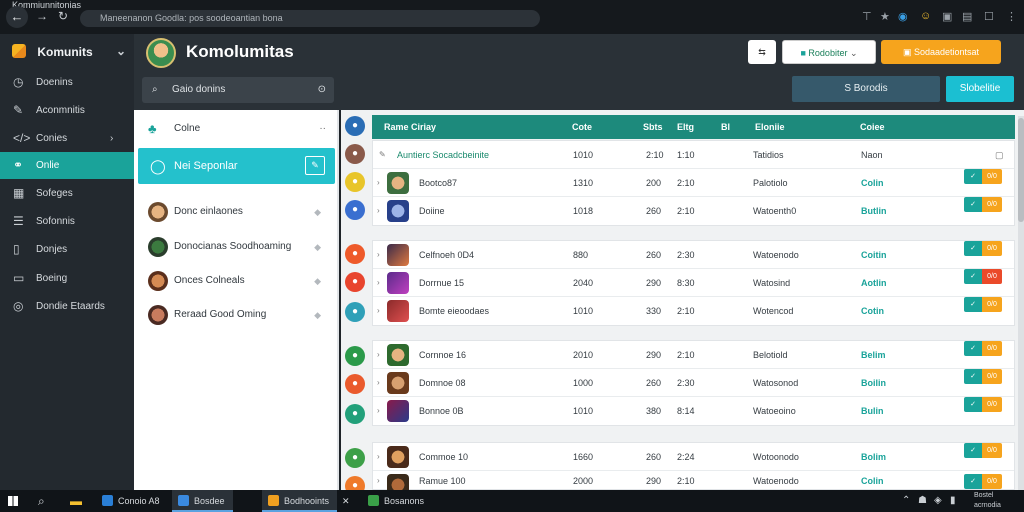 The width and height of the screenshot is (1024, 512). What do you see at coordinates (872, 127) in the screenshot?
I see `column-header: Coiee` at bounding box center [872, 127].